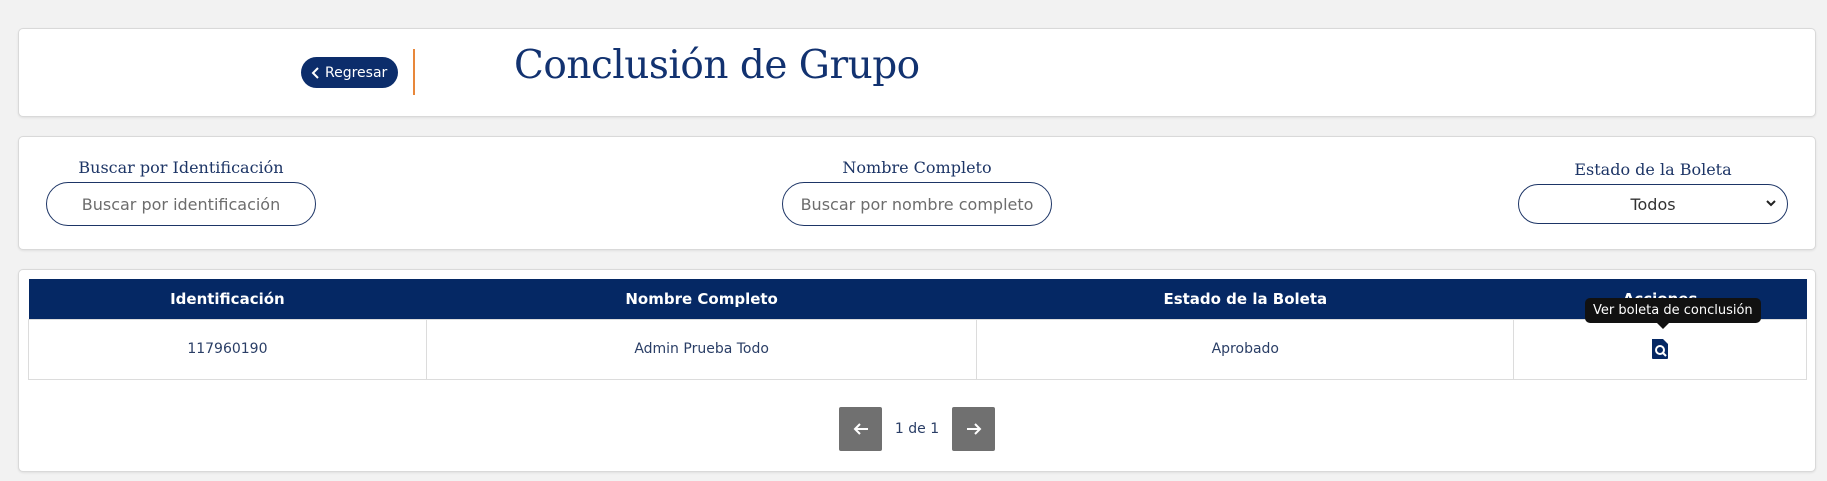 The image size is (1827, 481). I want to click on status-select: Todos, so click(1653, 204).